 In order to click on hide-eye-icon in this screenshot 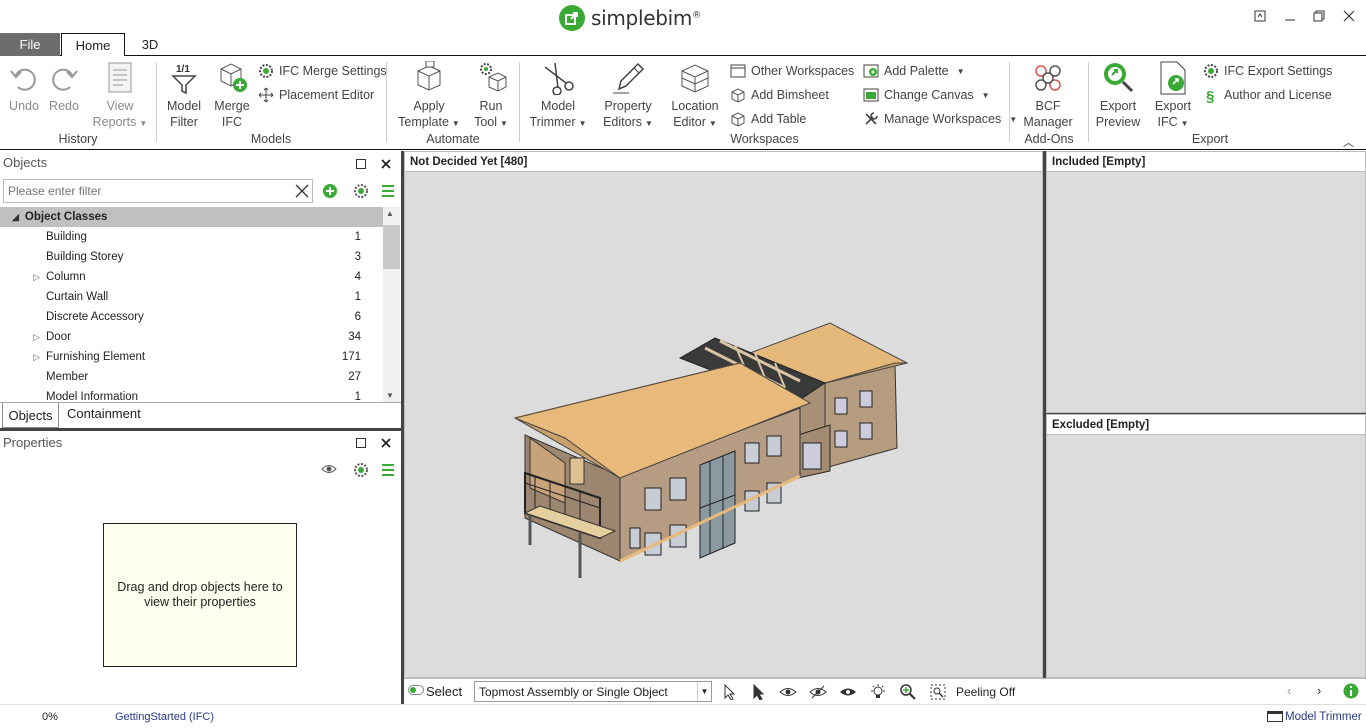, I will do `click(818, 692)`.